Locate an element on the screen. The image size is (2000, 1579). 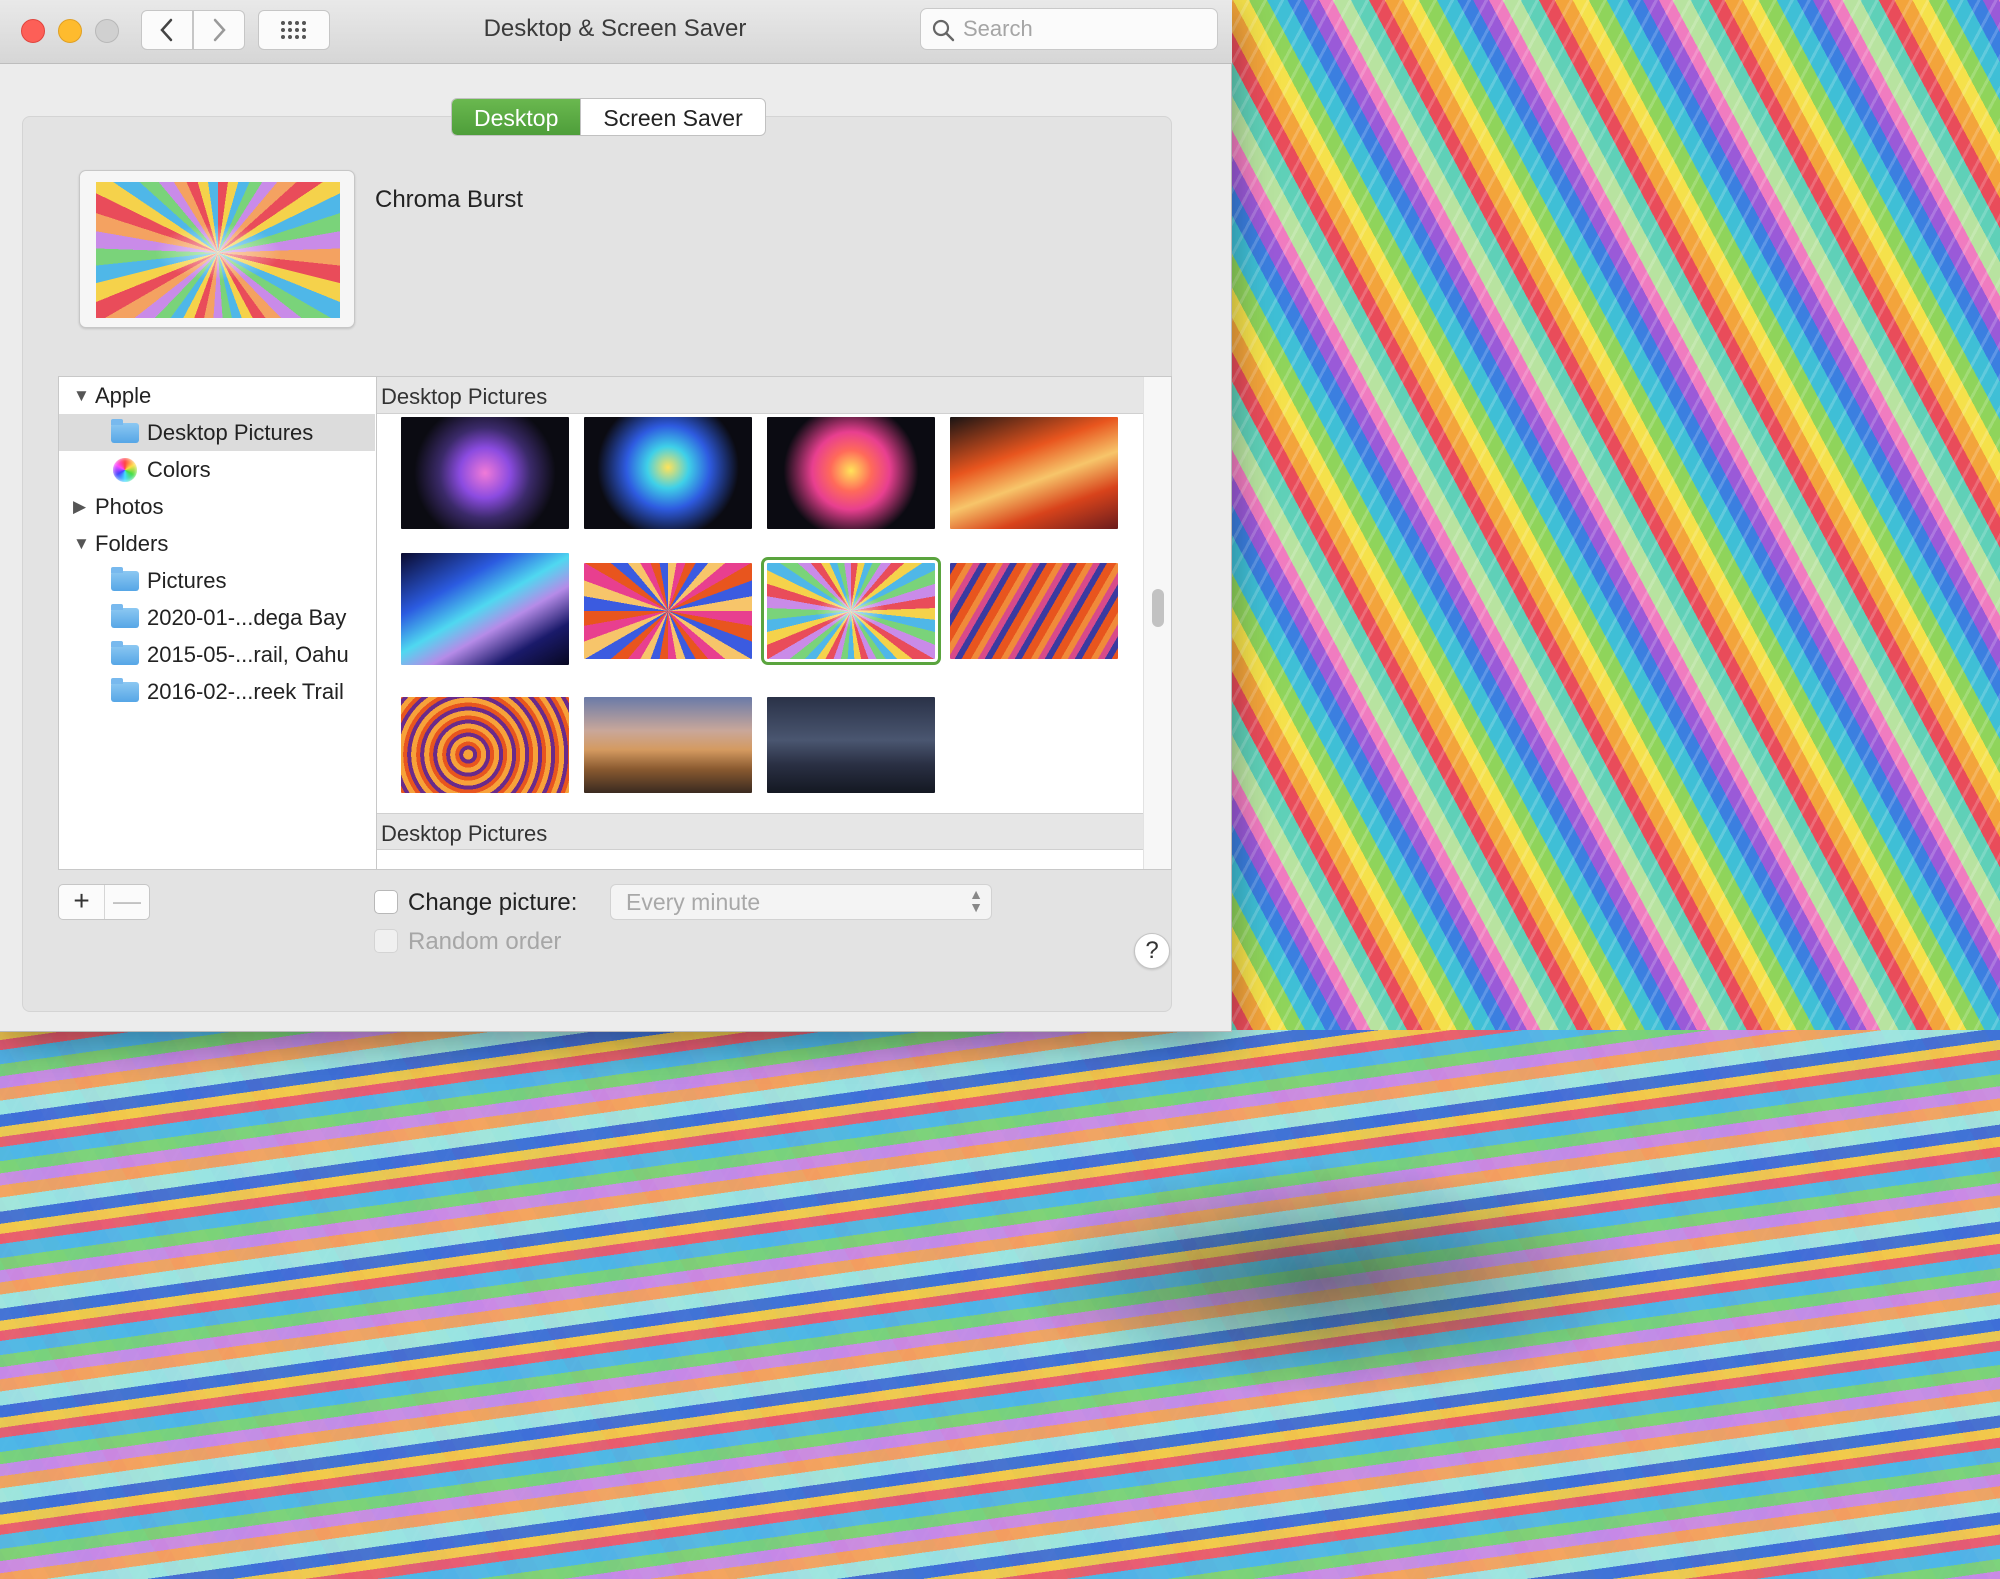
search-icon is located at coordinates (943, 30).